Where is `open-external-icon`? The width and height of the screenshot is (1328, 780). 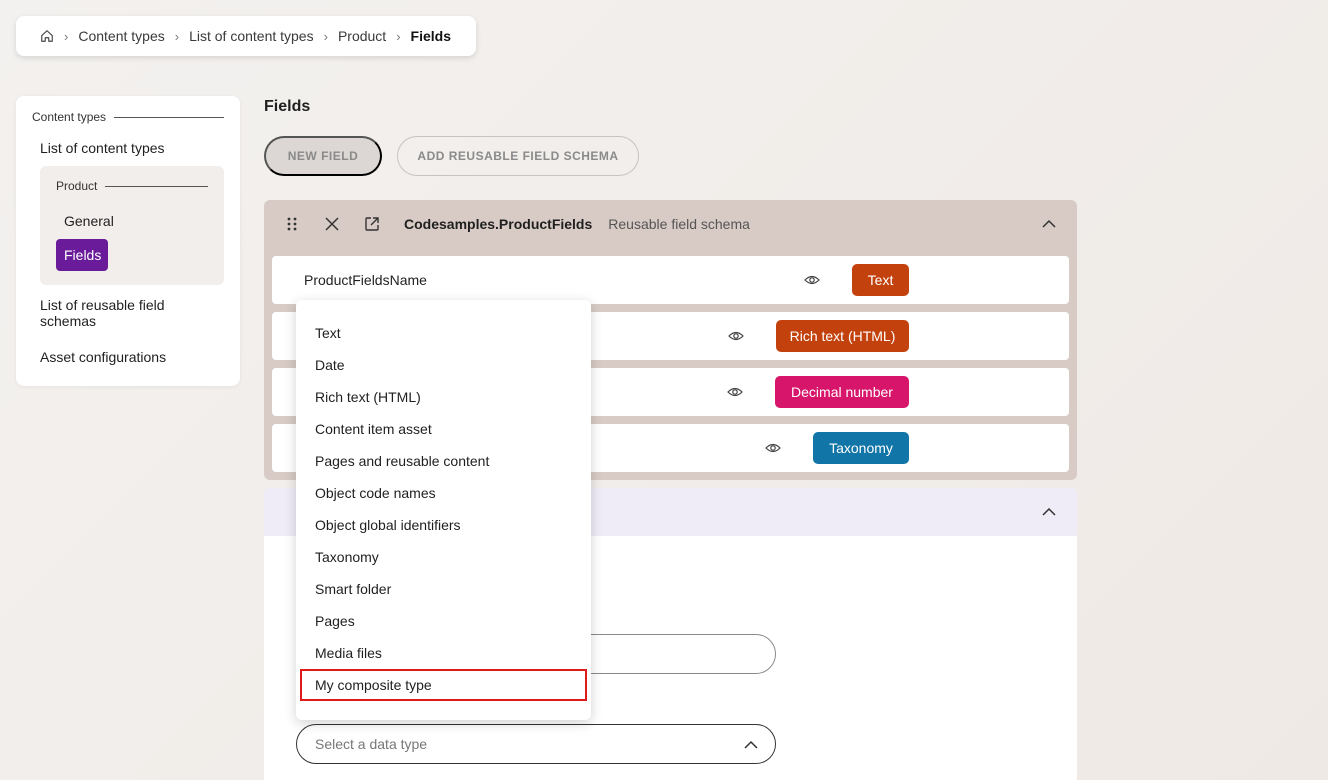
open-external-icon is located at coordinates (372, 224).